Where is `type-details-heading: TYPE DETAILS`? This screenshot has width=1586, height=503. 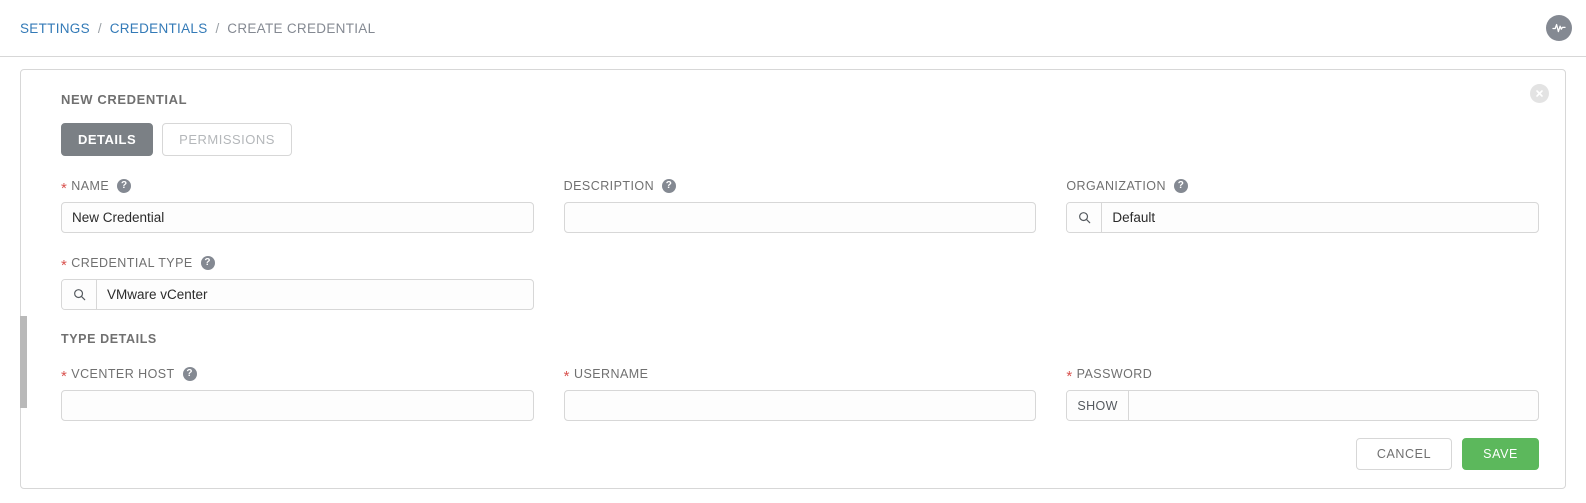
type-details-heading: TYPE DETAILS is located at coordinates (109, 339).